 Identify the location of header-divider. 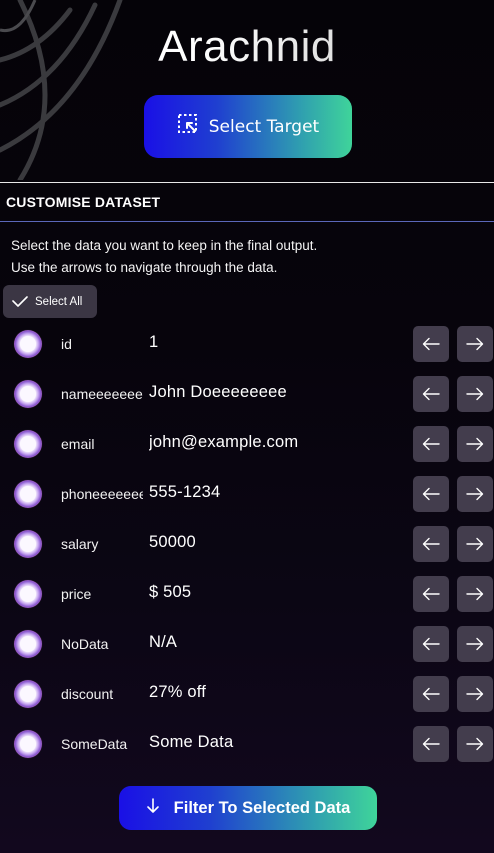
(247, 182).